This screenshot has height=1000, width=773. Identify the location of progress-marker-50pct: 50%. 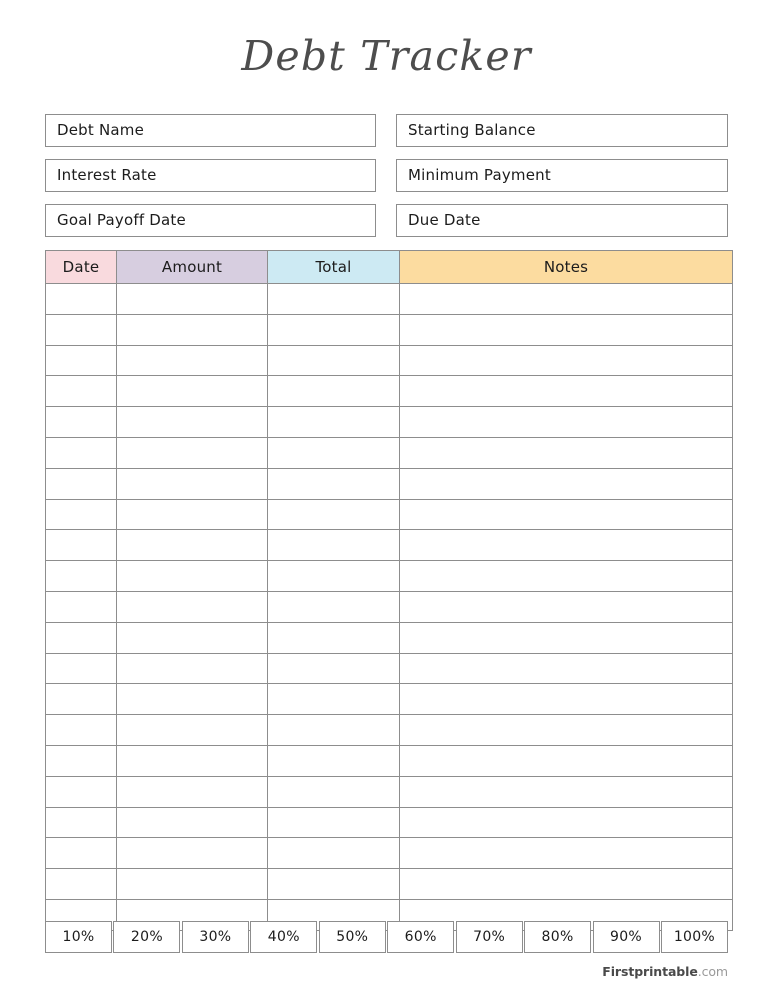
(352, 937).